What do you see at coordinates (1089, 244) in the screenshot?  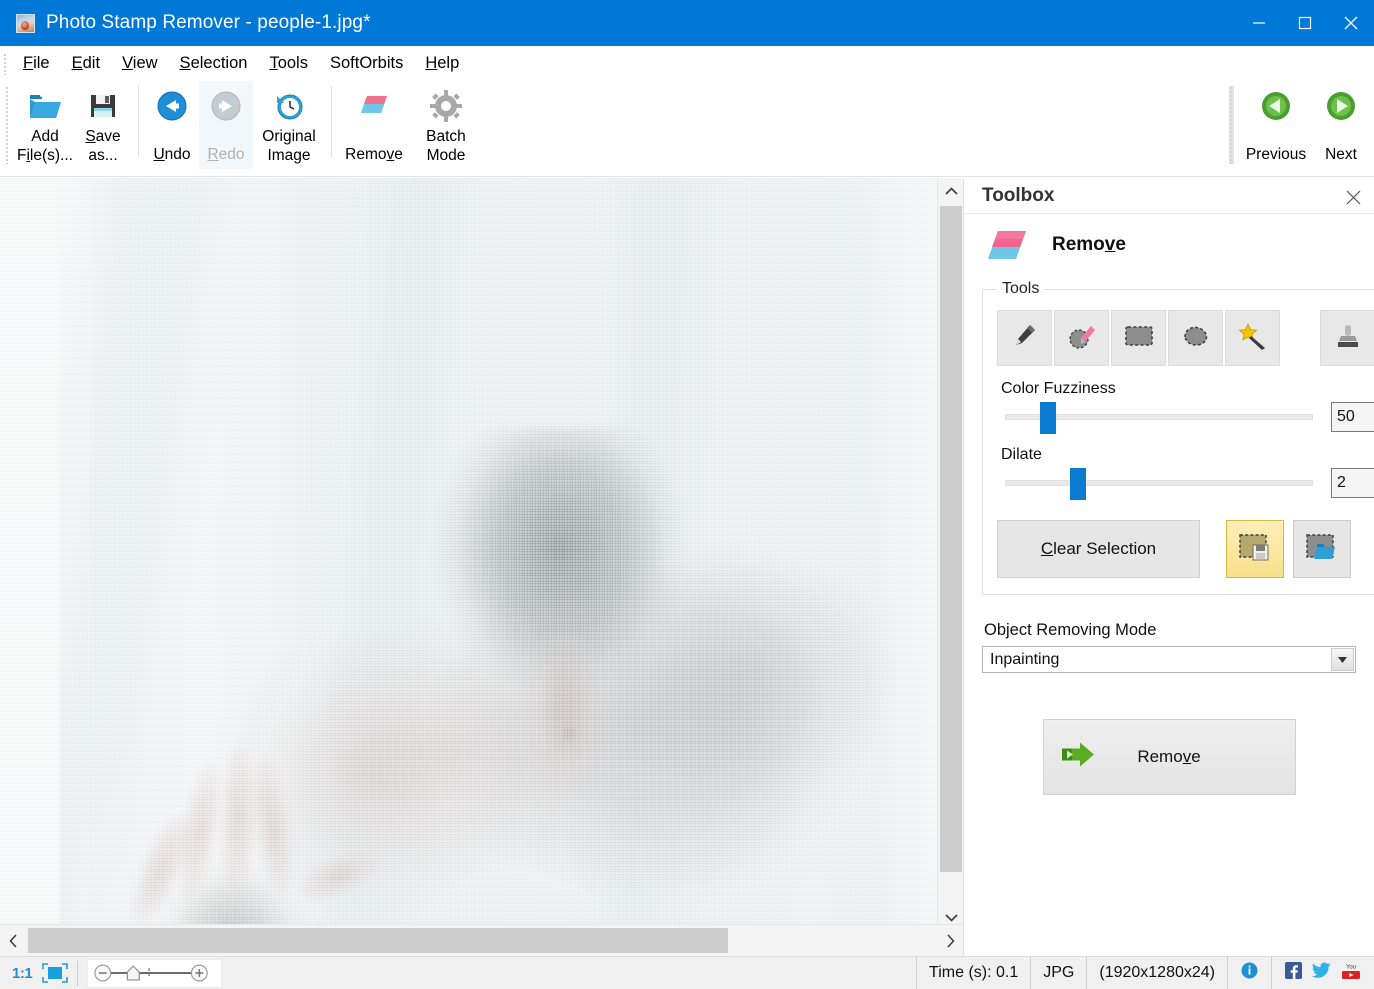 I see `toolbox-section-title: Remove` at bounding box center [1089, 244].